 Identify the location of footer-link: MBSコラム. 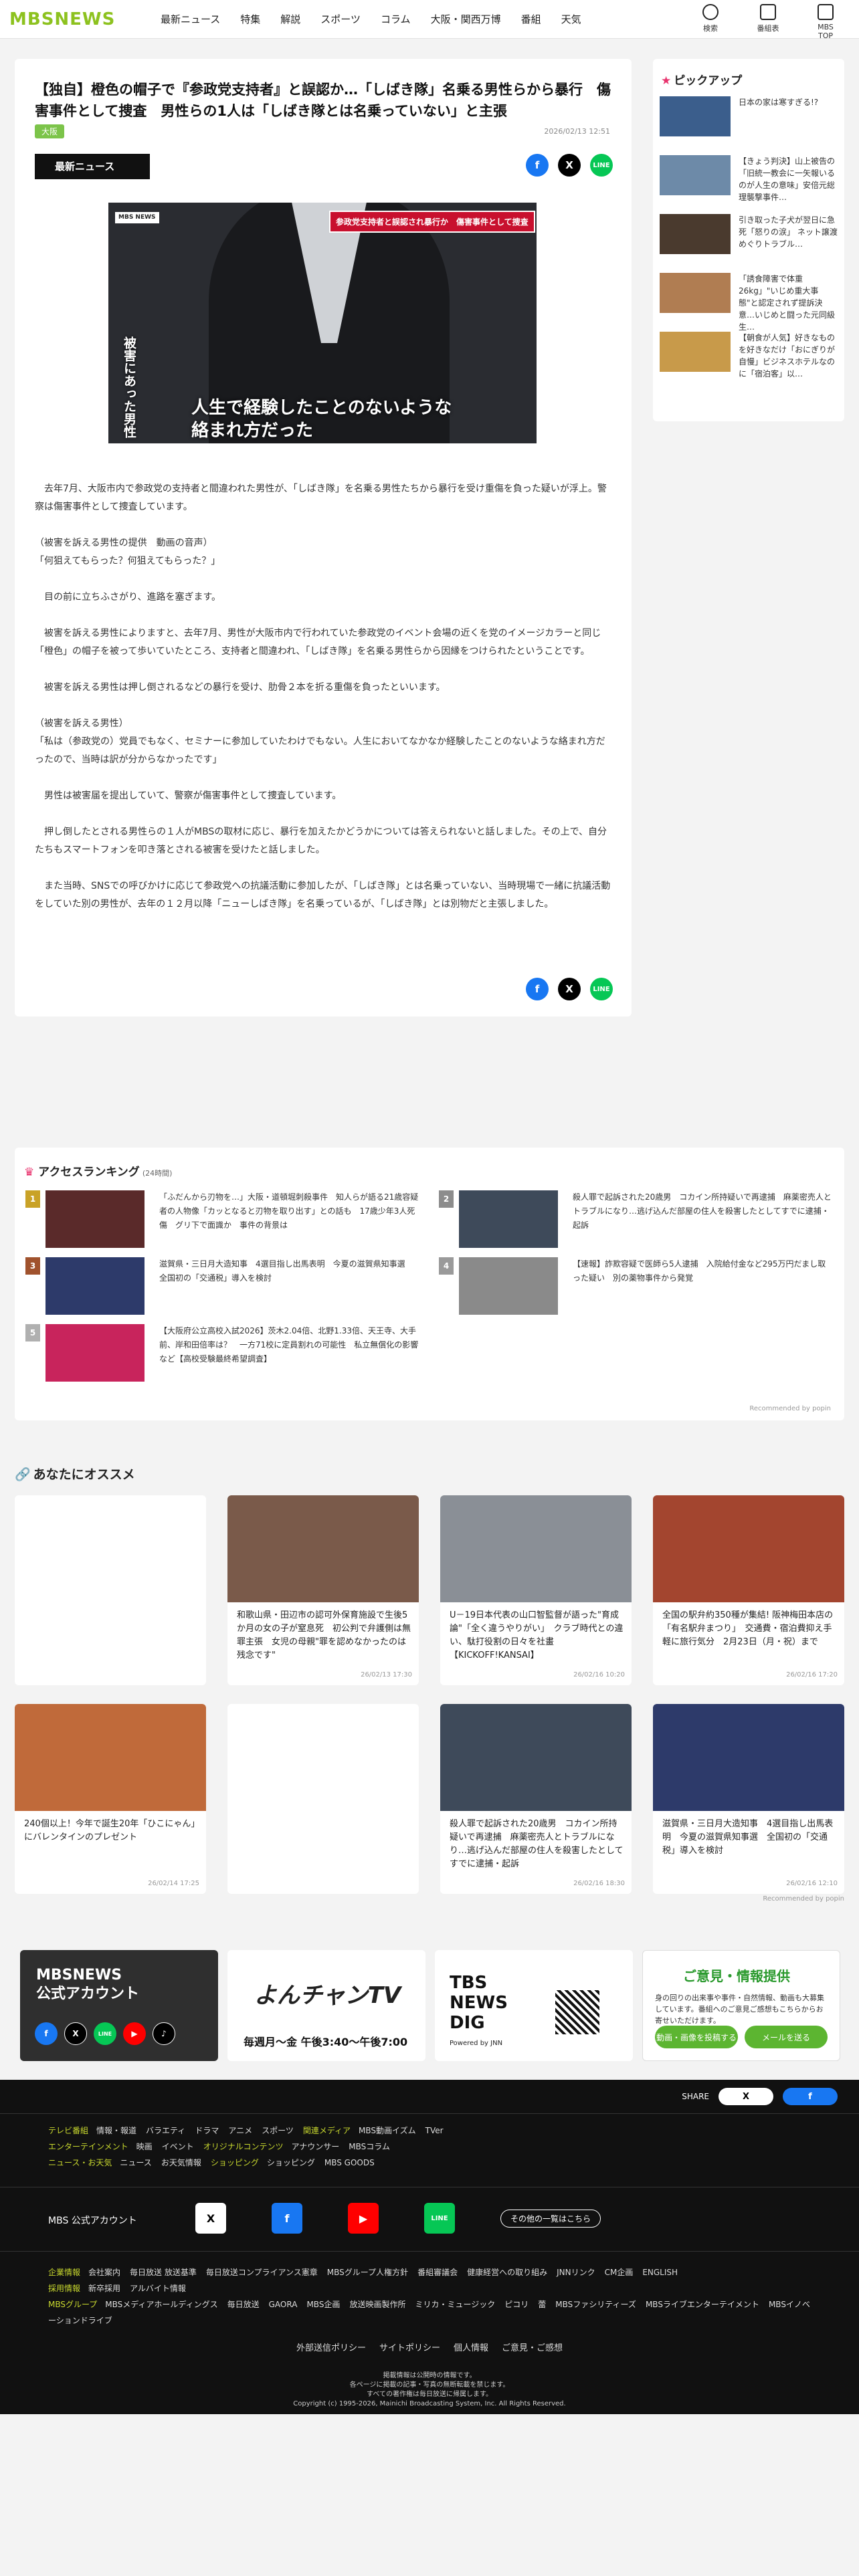
(369, 2147).